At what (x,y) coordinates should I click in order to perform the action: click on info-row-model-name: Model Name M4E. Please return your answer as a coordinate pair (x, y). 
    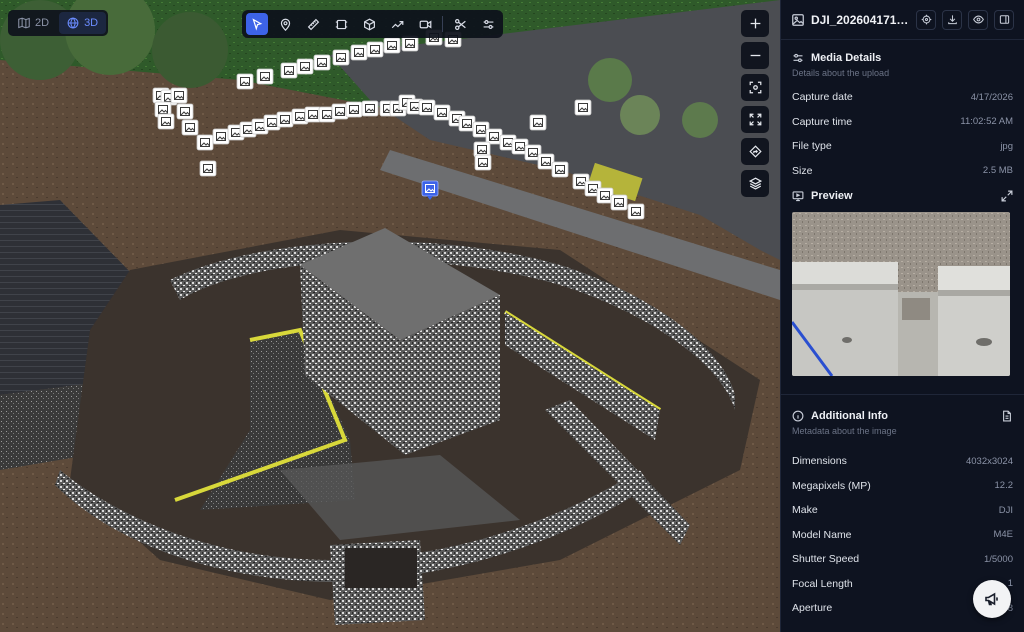
    Looking at the image, I should click on (902, 535).